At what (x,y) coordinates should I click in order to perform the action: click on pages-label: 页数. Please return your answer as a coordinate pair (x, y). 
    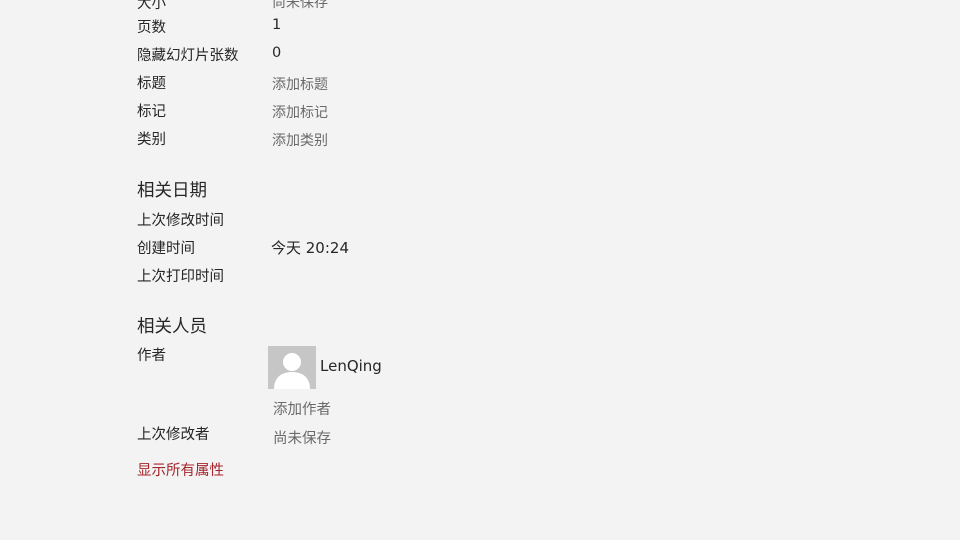
    Looking at the image, I should click on (151, 28).